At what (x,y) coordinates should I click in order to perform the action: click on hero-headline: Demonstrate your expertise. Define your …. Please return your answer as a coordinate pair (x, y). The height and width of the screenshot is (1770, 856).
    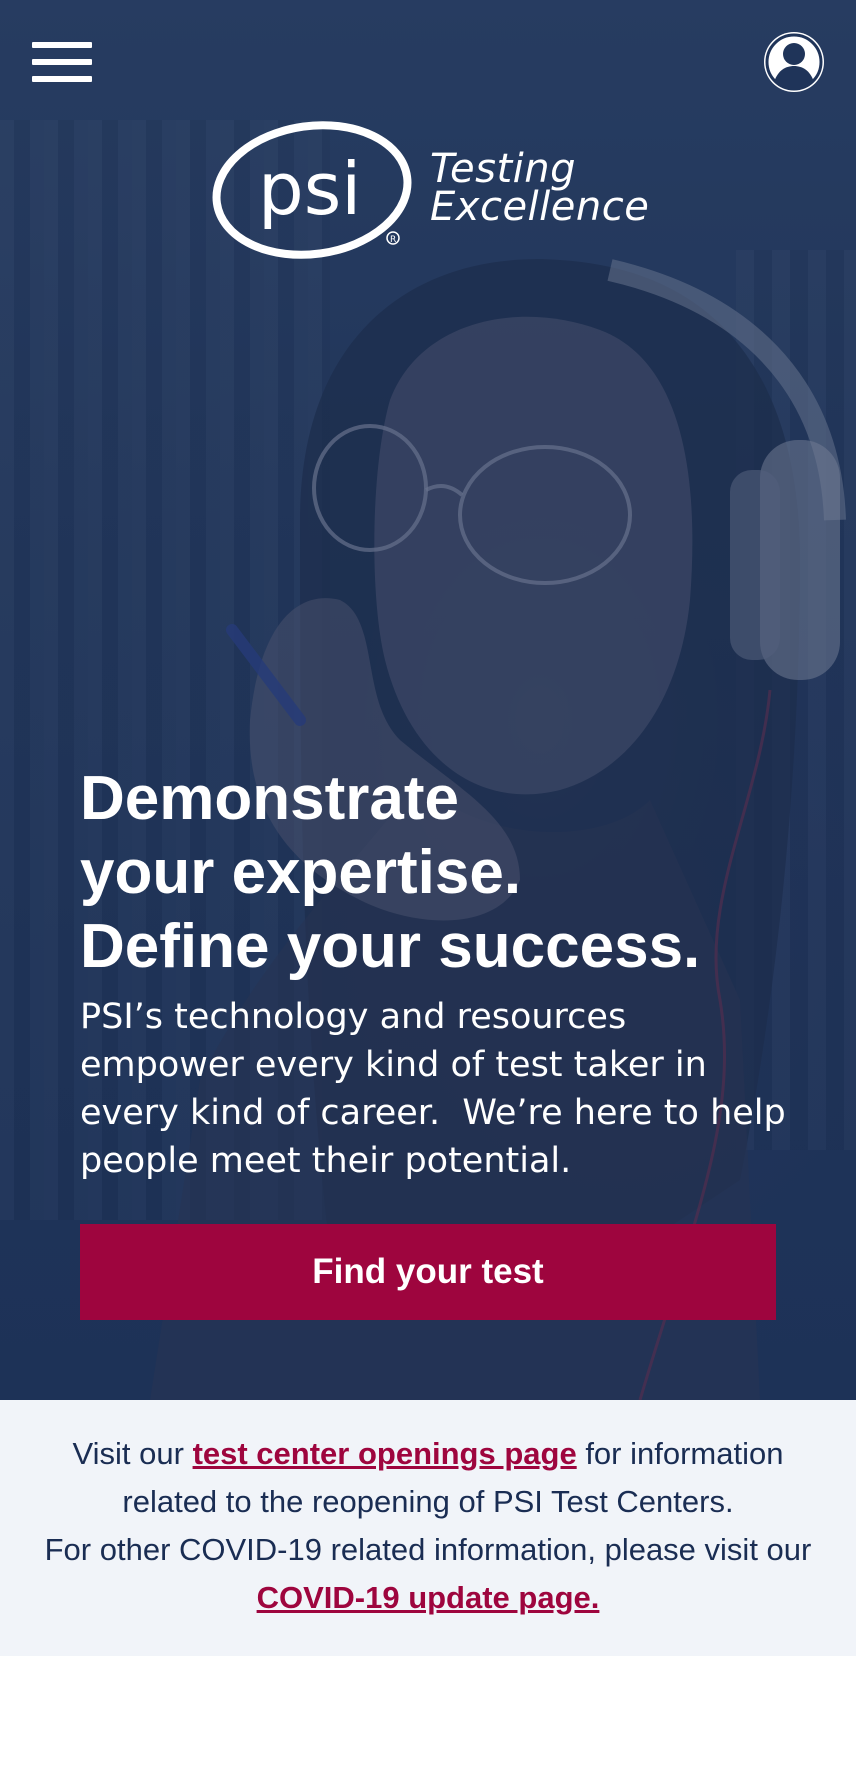
    Looking at the image, I should click on (440, 873).